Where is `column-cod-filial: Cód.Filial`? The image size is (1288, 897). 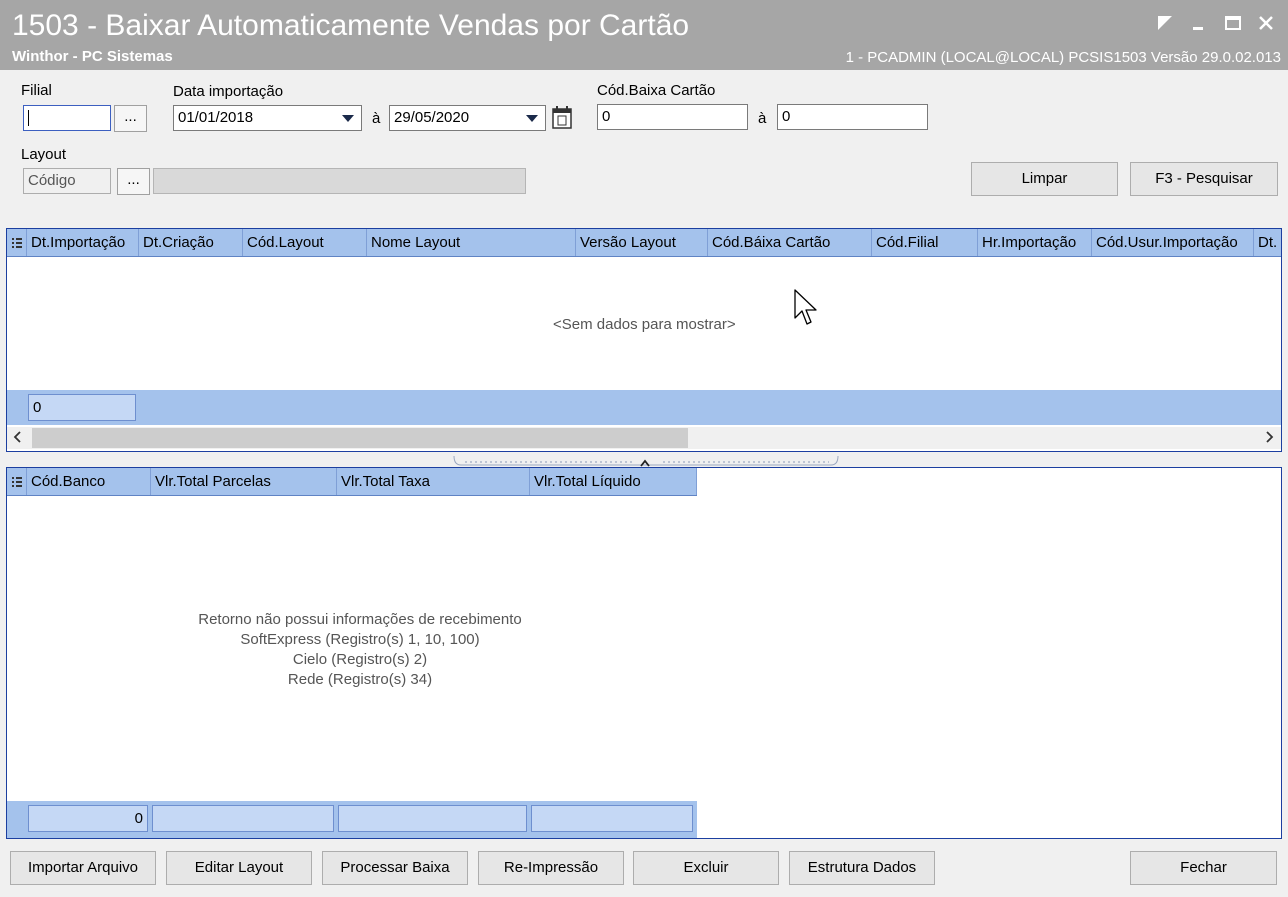 column-cod-filial: Cód.Filial is located at coordinates (925, 242).